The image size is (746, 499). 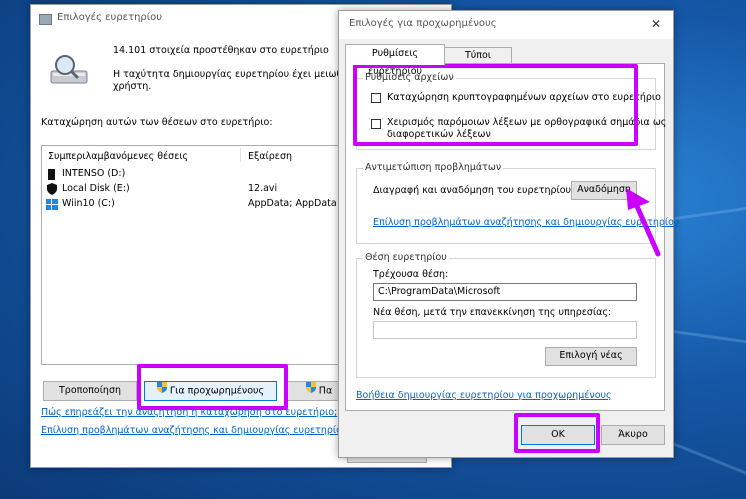 I want to click on modify-button: Τροποποίηση, so click(x=90, y=391).